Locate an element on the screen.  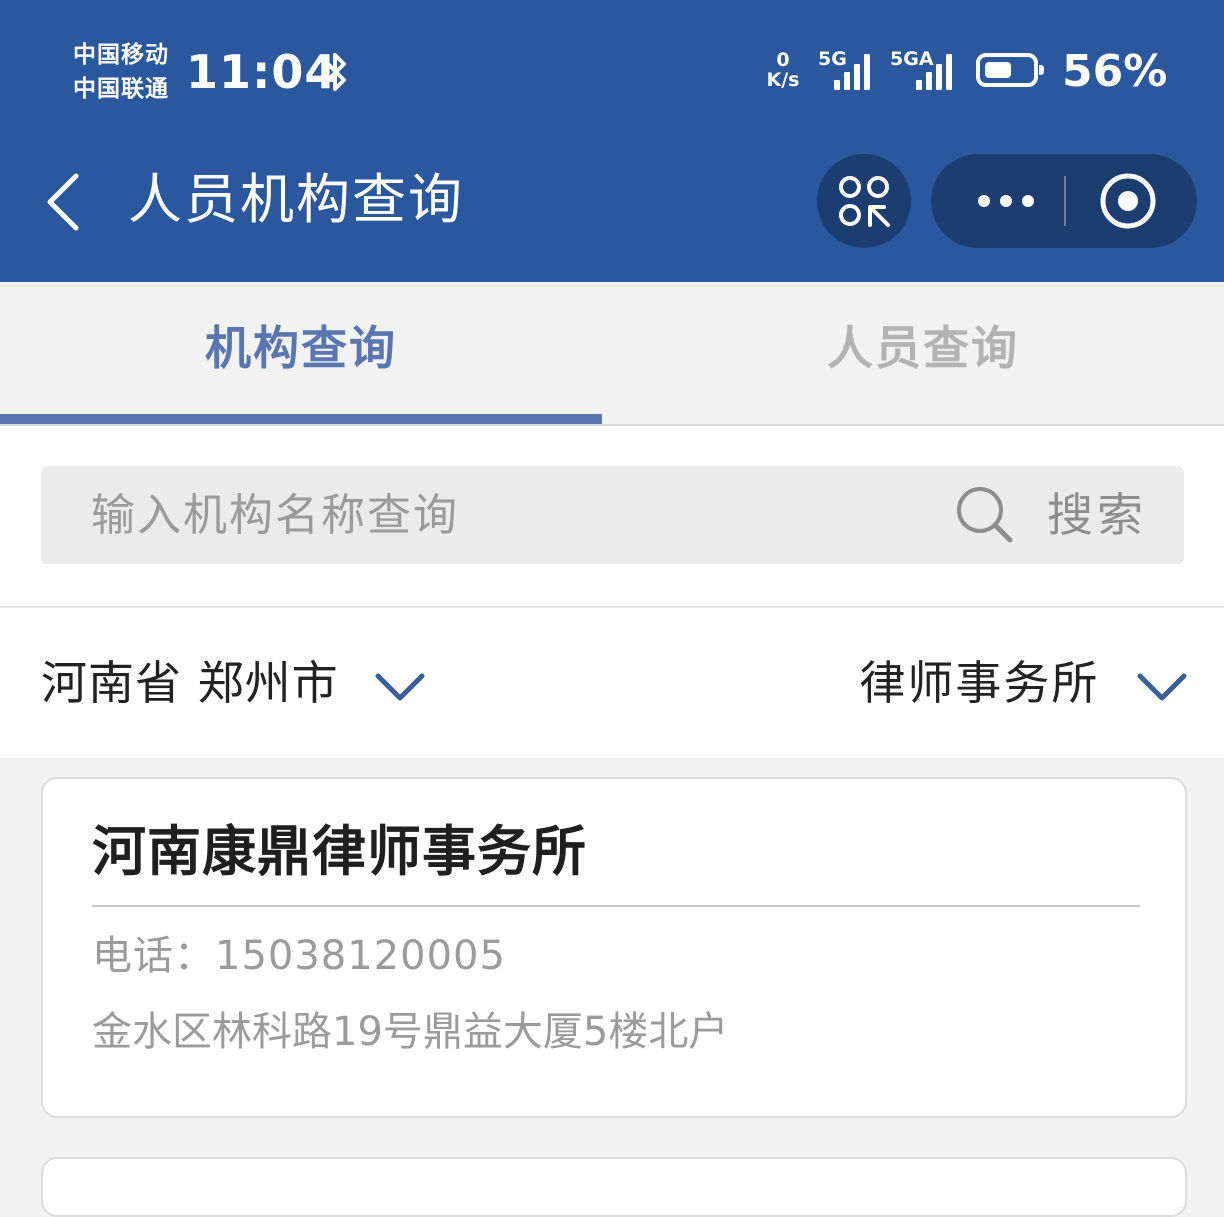
net-speed-unit: K/s is located at coordinates (783, 80).